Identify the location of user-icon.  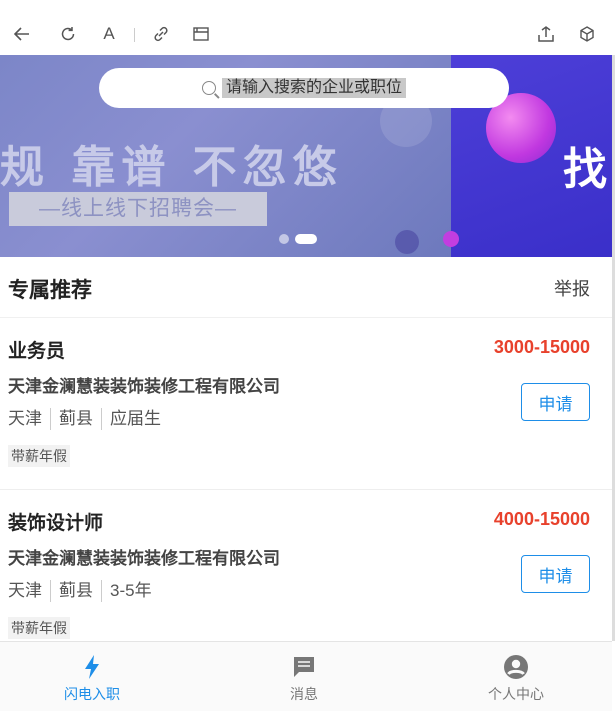
(516, 669).